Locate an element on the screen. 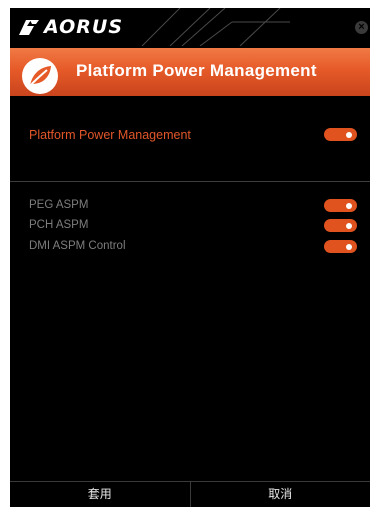  cancel-button: 取消 is located at coordinates (281, 494).